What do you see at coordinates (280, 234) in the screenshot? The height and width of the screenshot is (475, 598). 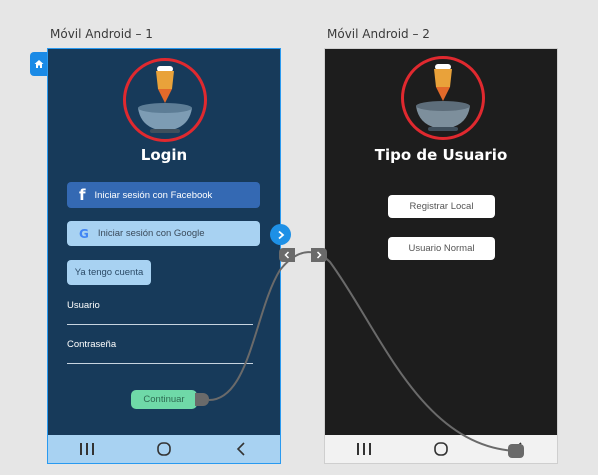 I see `chevron-right-icon` at bounding box center [280, 234].